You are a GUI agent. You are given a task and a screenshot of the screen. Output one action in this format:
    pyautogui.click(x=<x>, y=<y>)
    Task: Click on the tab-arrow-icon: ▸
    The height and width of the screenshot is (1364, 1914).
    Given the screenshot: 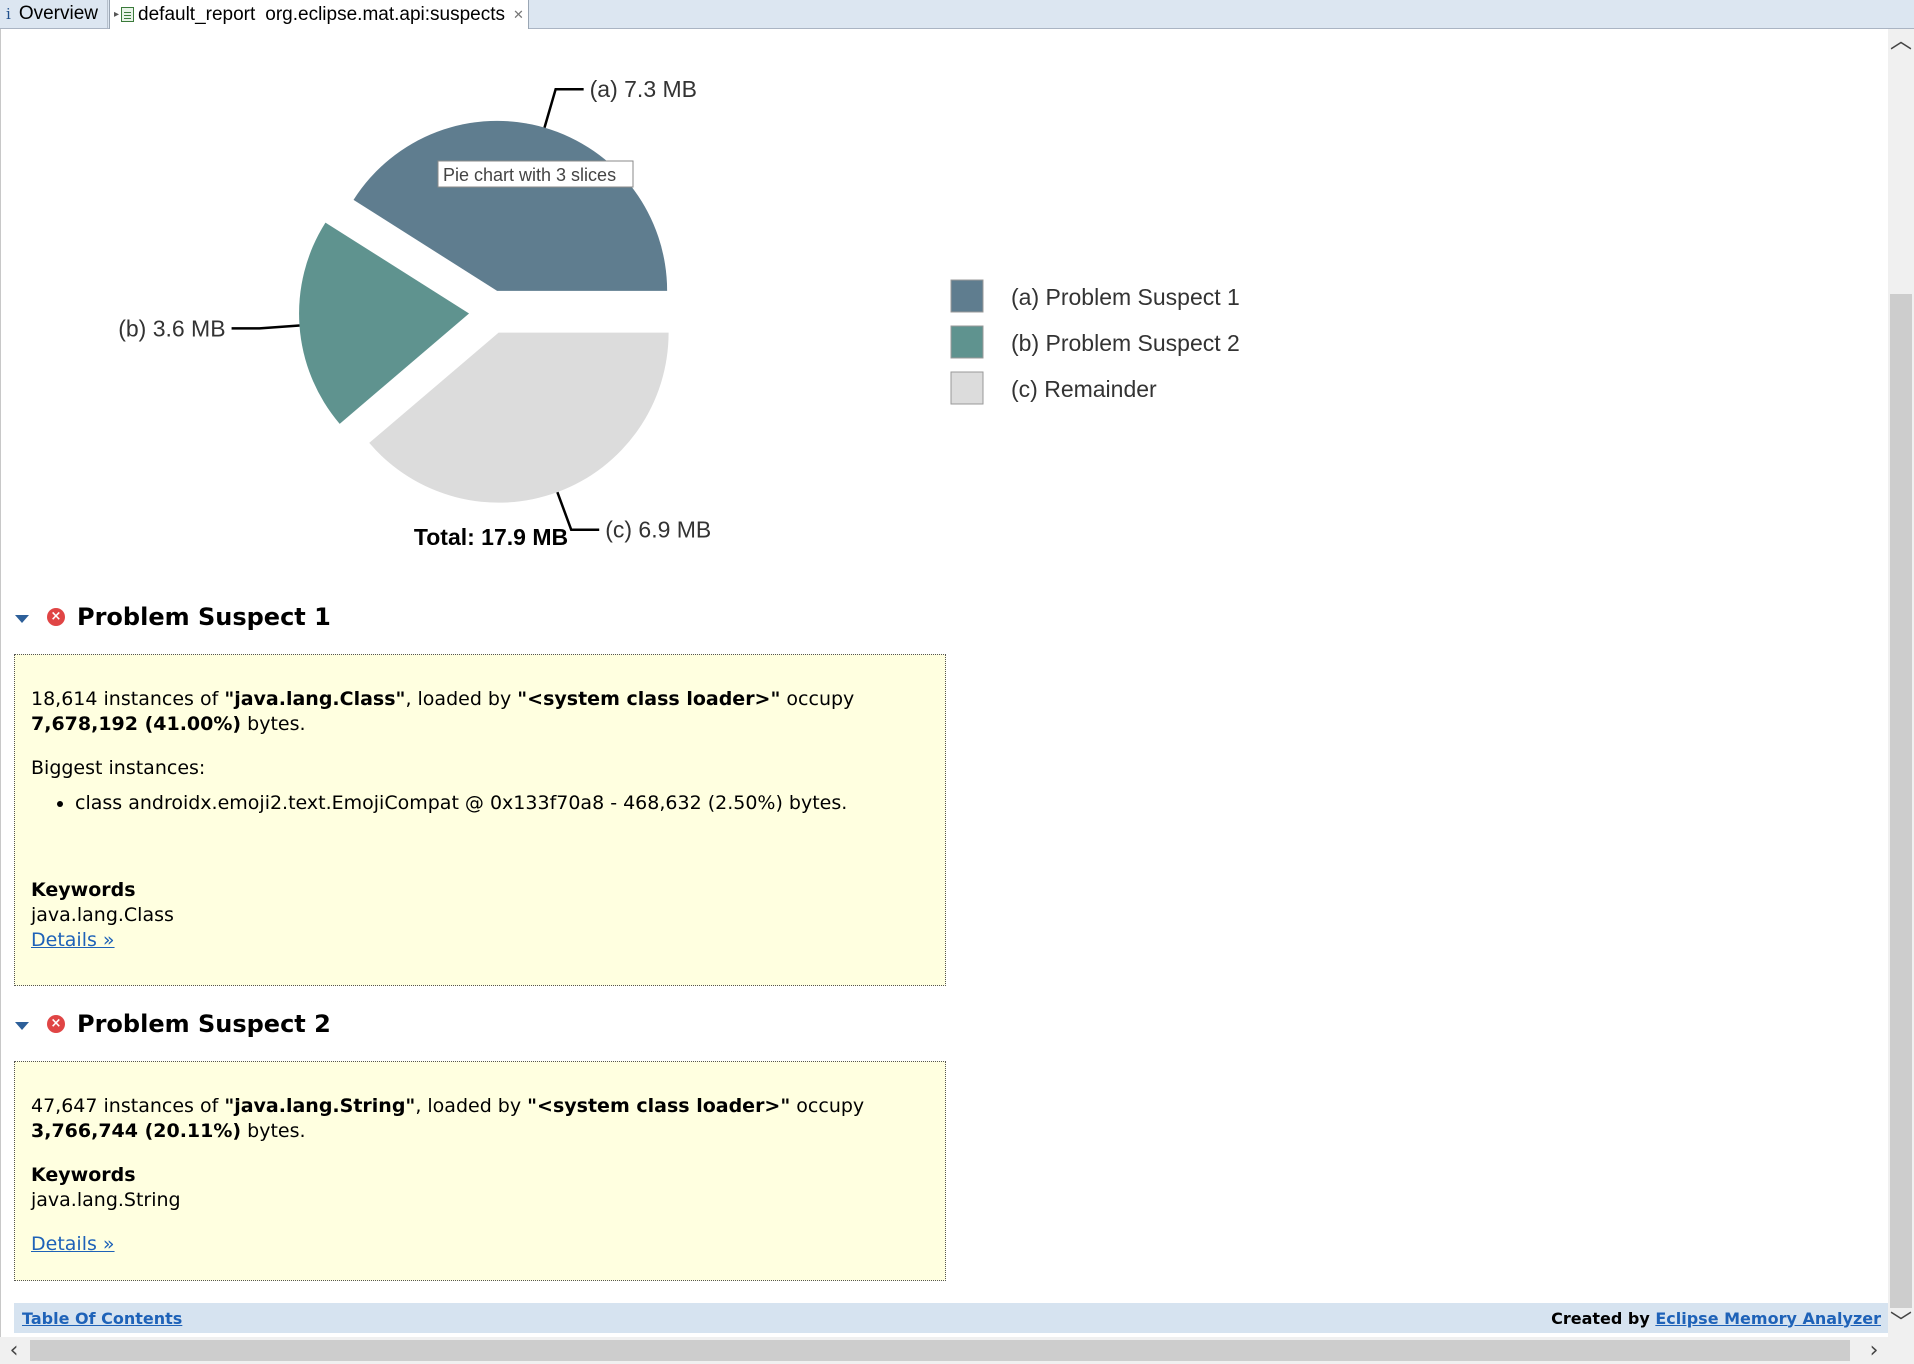 What is the action you would take?
    pyautogui.click(x=117, y=14)
    